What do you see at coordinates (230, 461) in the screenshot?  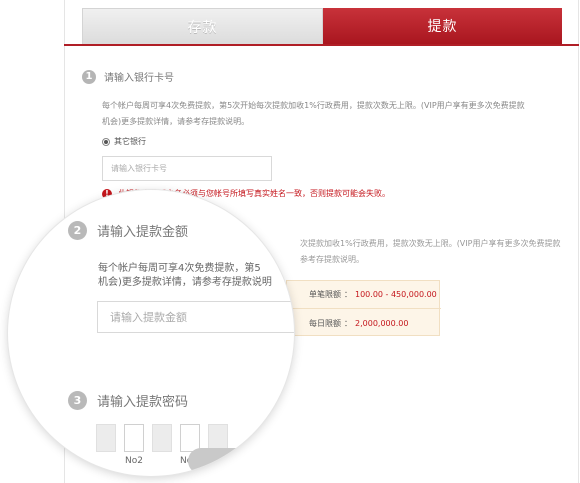 I see `submit-button` at bounding box center [230, 461].